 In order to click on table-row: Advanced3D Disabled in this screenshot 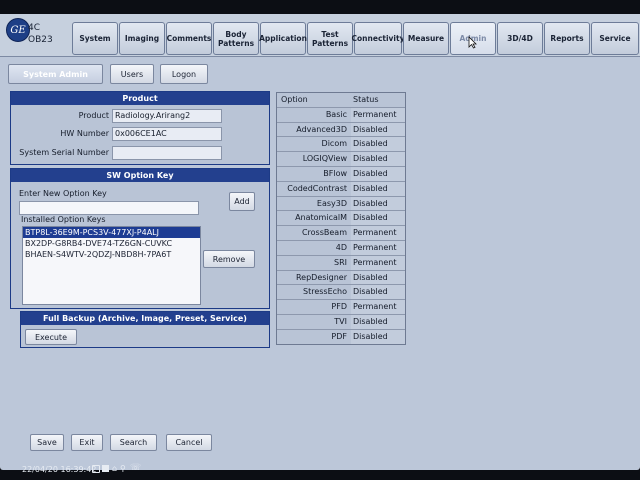, I will do `click(341, 129)`.